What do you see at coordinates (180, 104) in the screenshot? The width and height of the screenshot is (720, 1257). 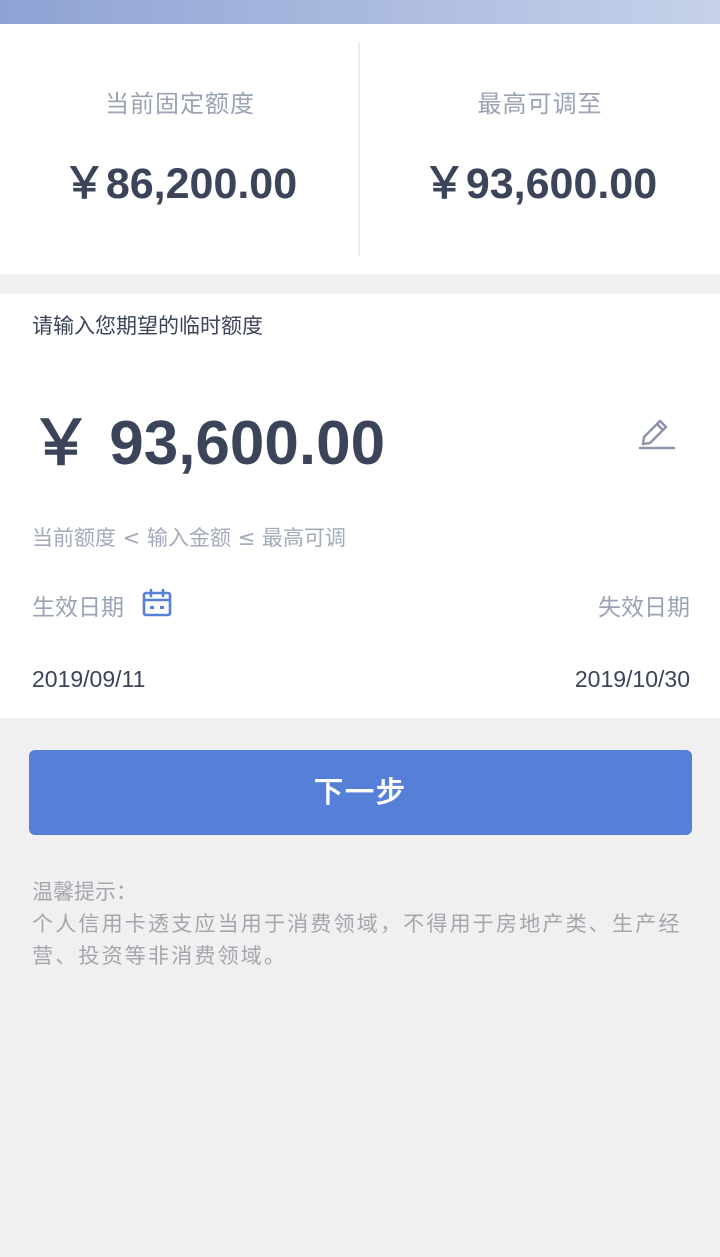 I see `current-limit-label: 当前固定额度` at bounding box center [180, 104].